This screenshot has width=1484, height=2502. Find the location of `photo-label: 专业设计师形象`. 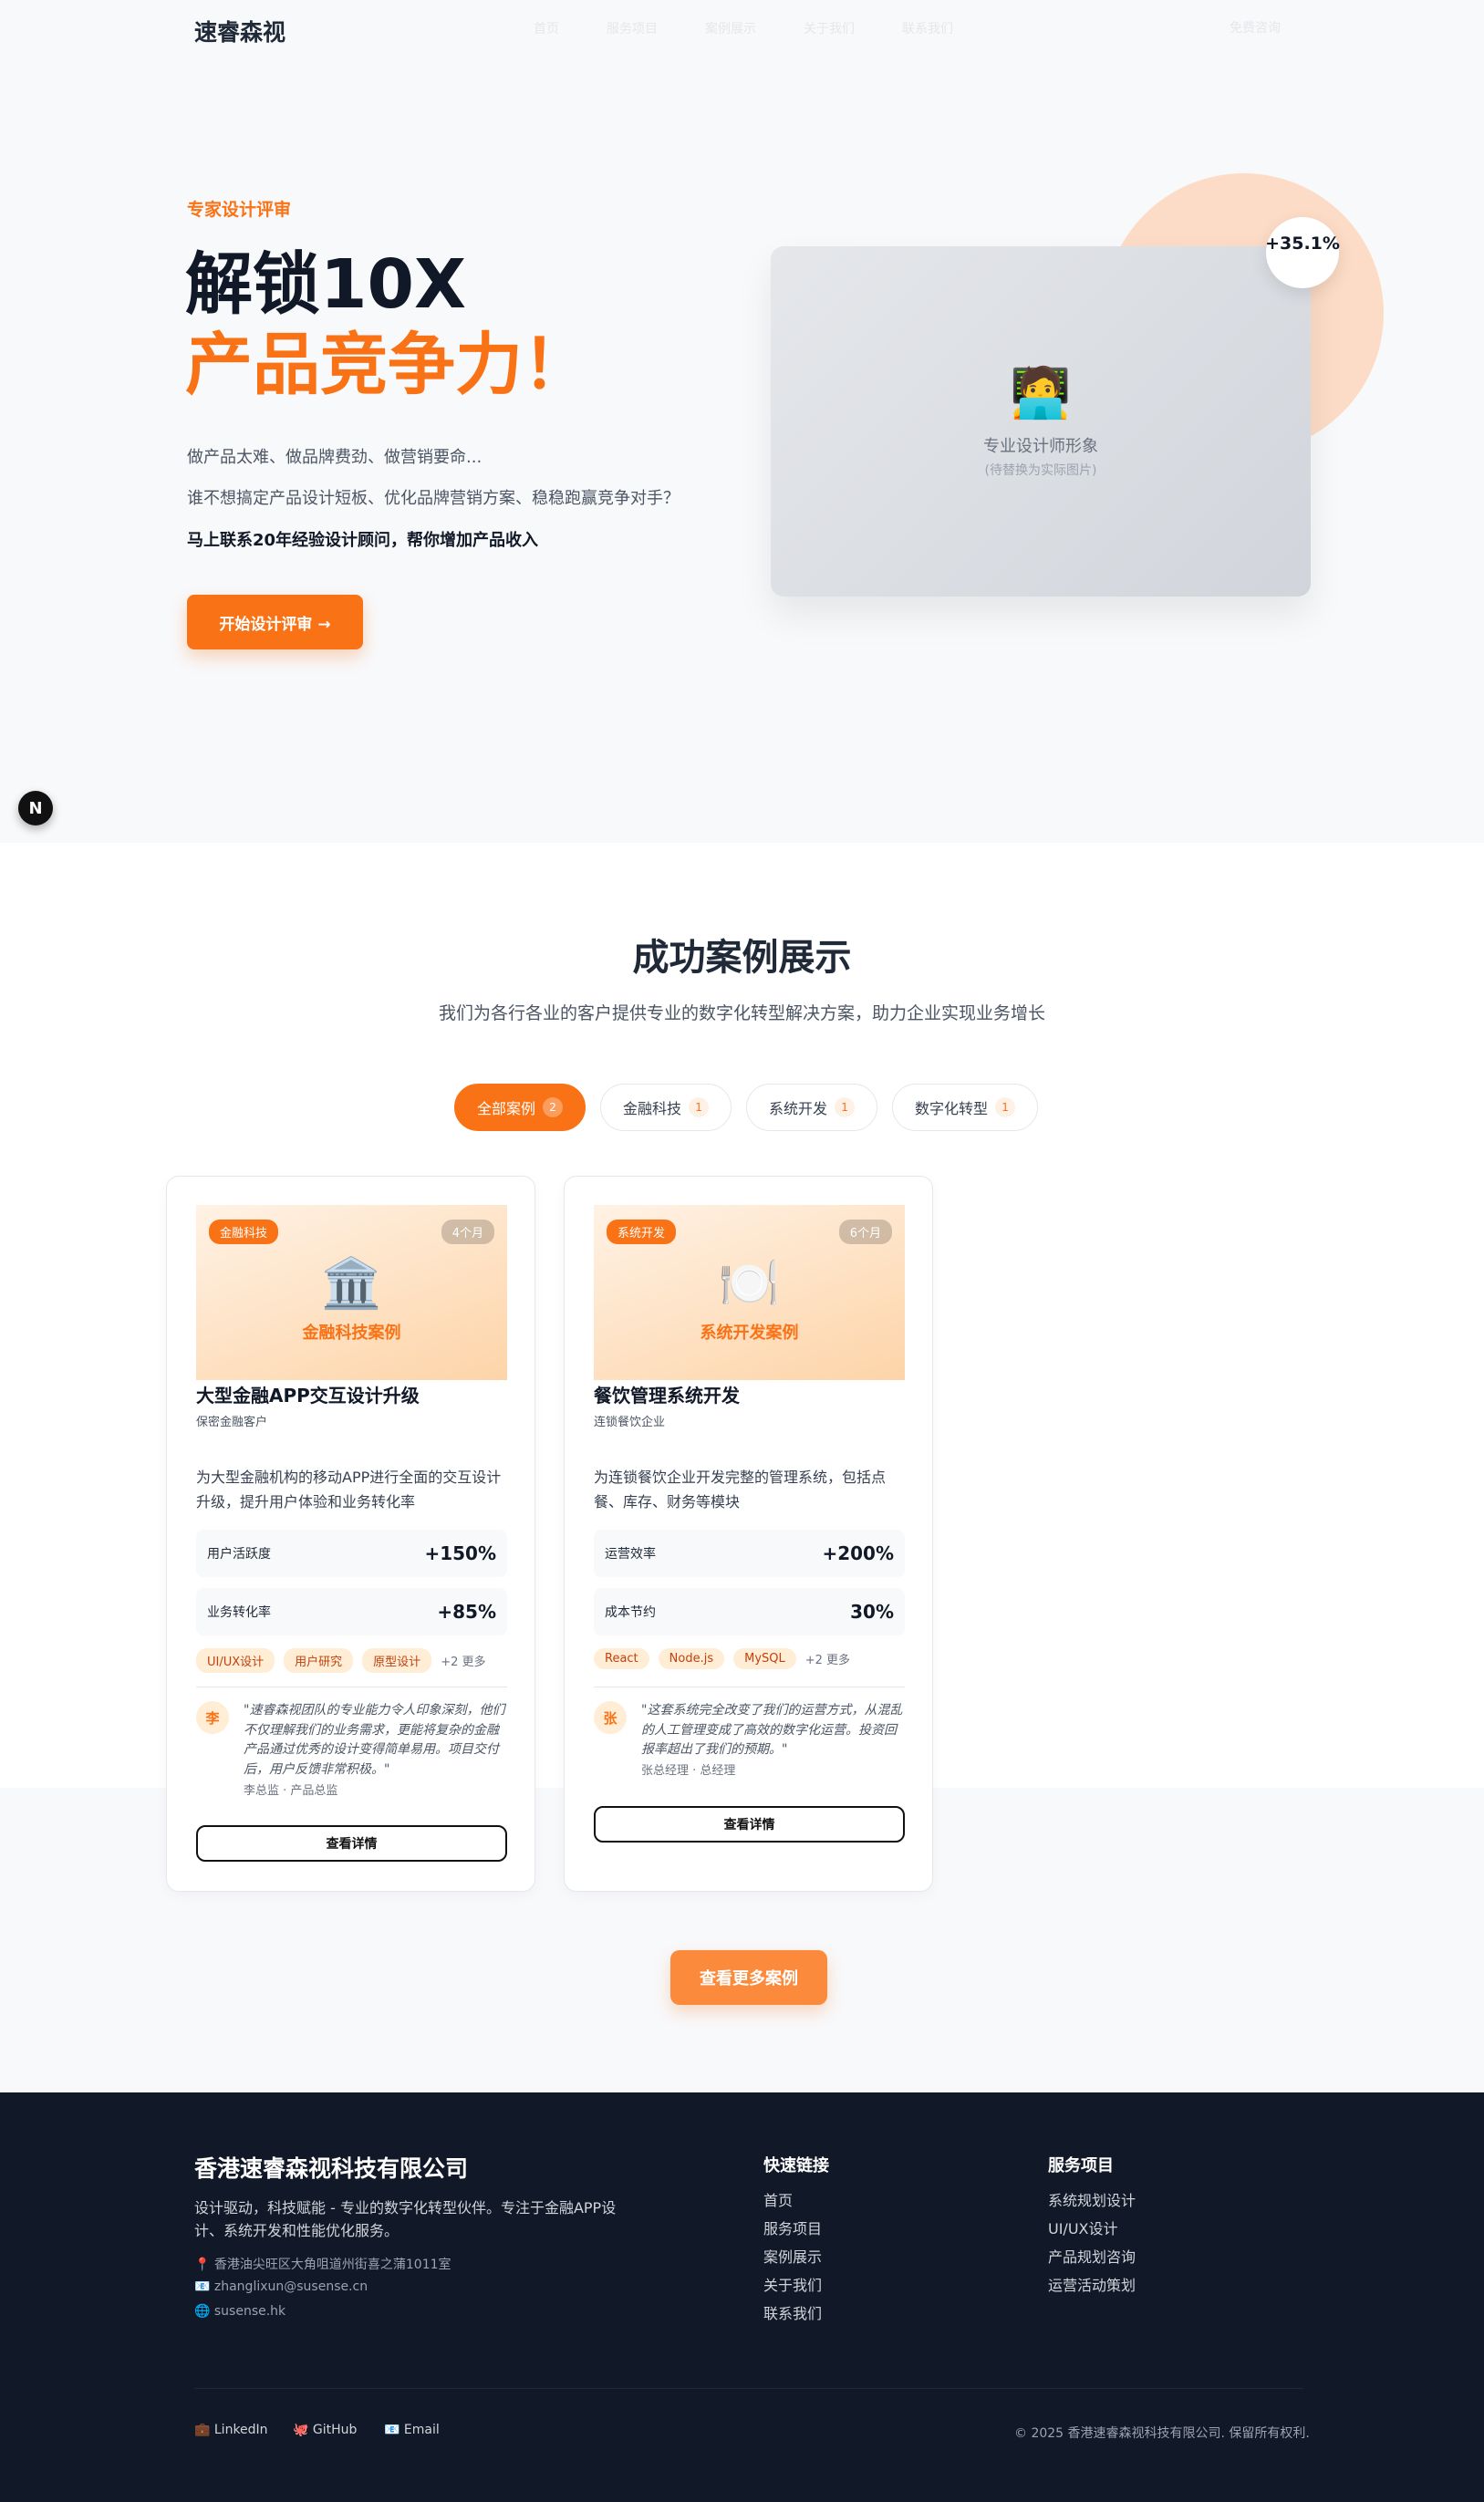

photo-label: 专业设计师形象 is located at coordinates (1040, 446).